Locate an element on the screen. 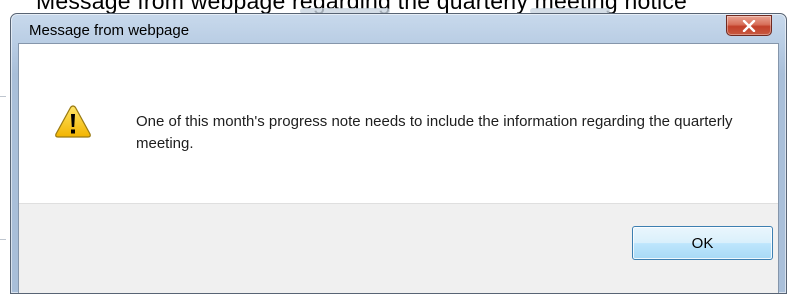 The width and height of the screenshot is (787, 294). close-icon is located at coordinates (749, 25).